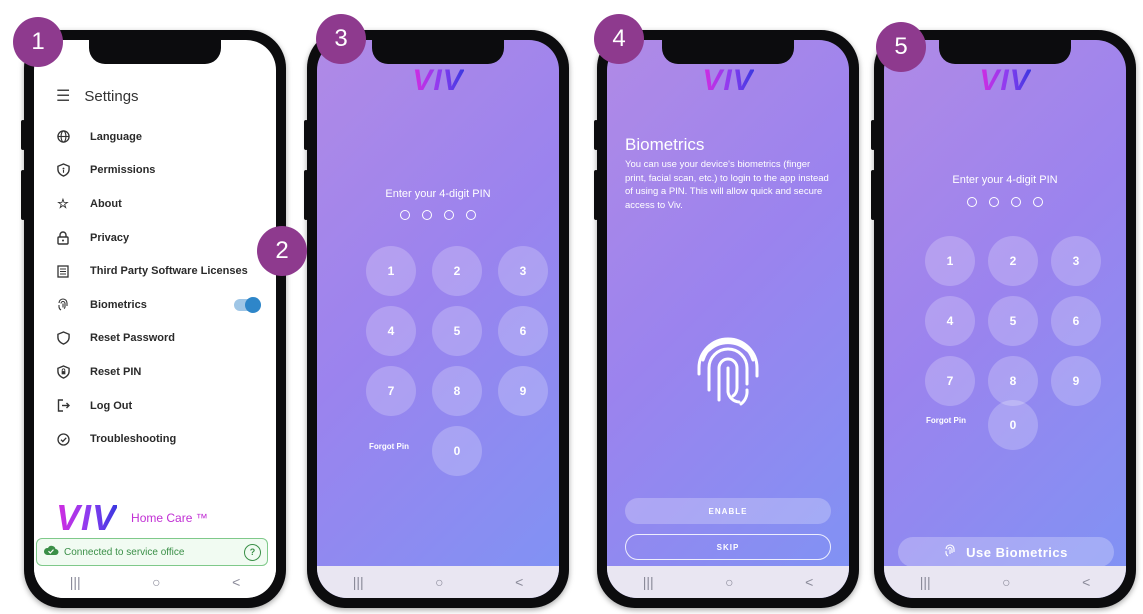 Image resolution: width=1143 pixels, height=614 pixels. I want to click on connection-text: Connected to service office, so click(124, 552).